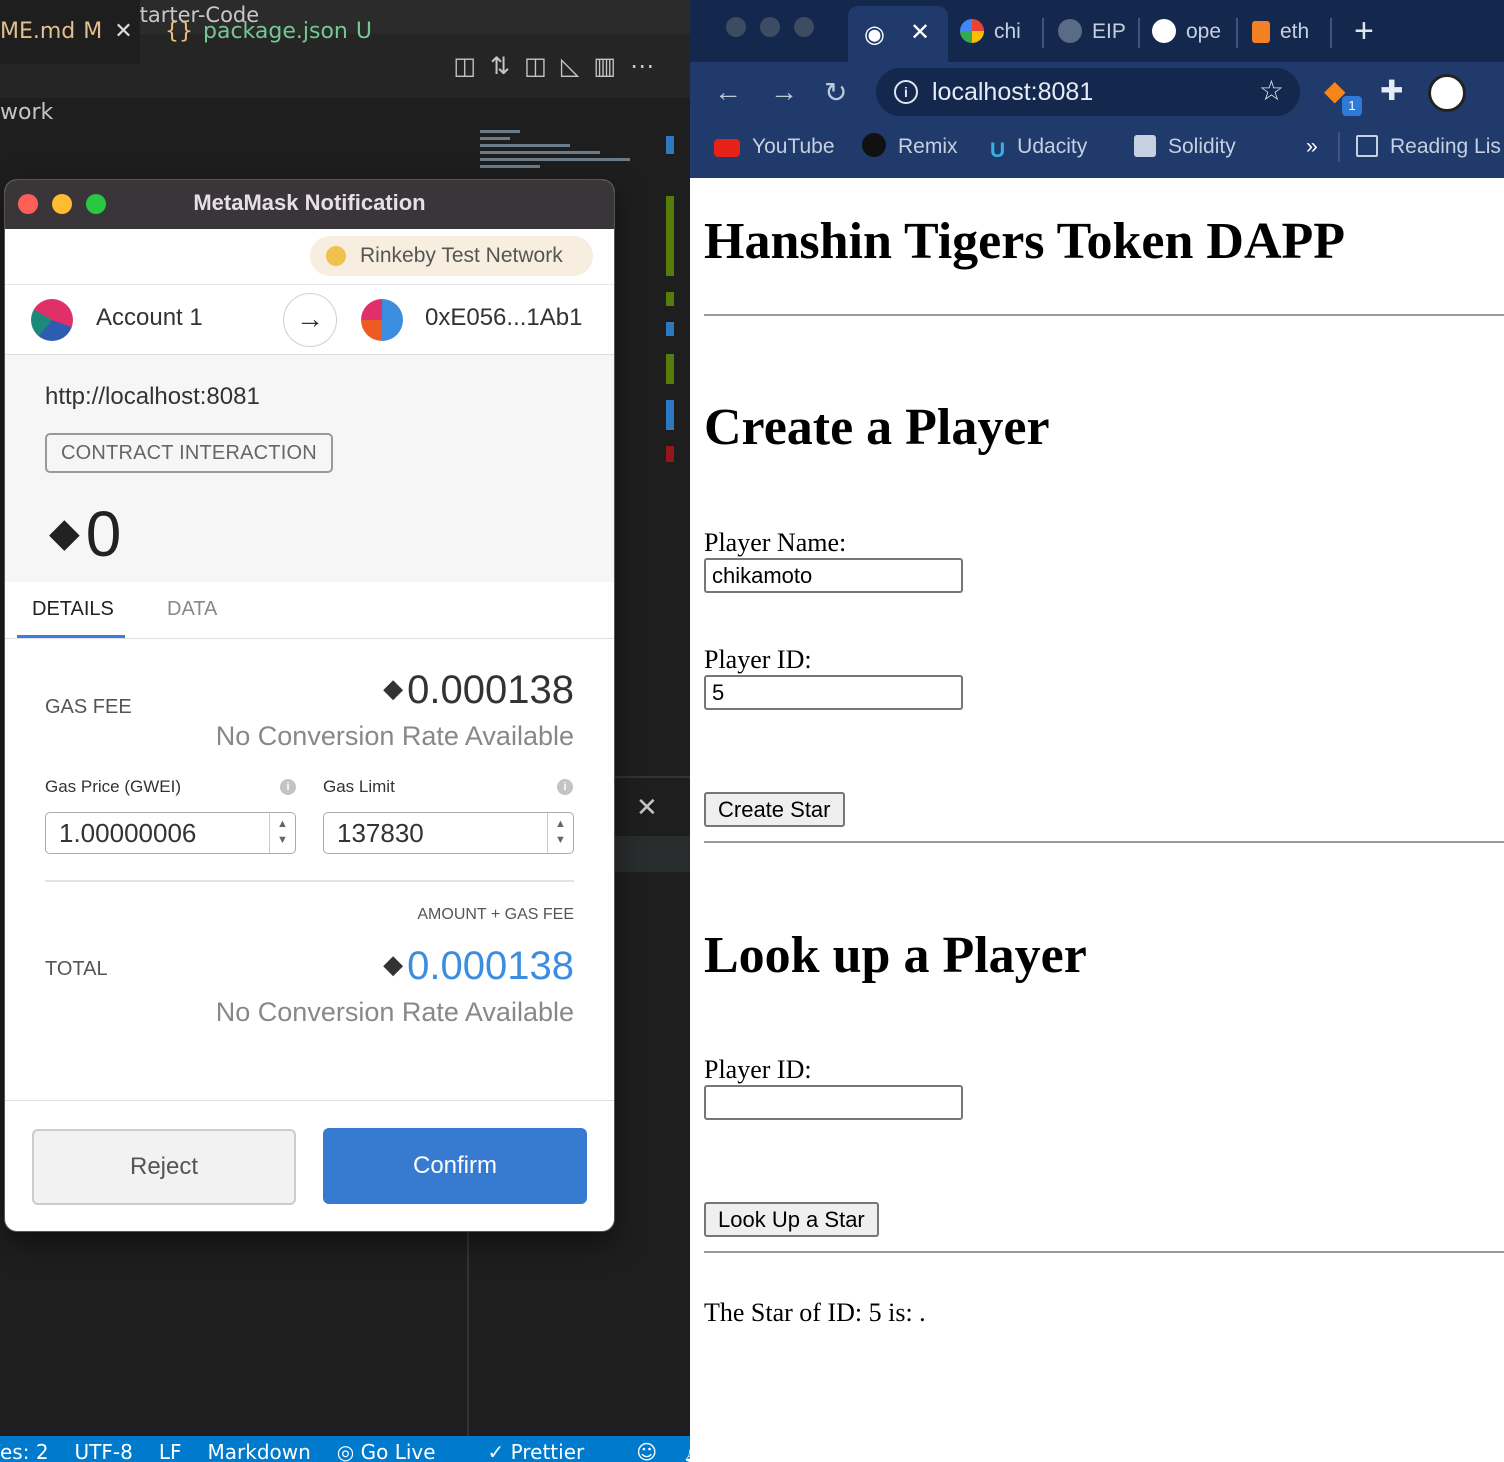  What do you see at coordinates (774, 147) in the screenshot?
I see `bookmark-youtube: YouTube` at bounding box center [774, 147].